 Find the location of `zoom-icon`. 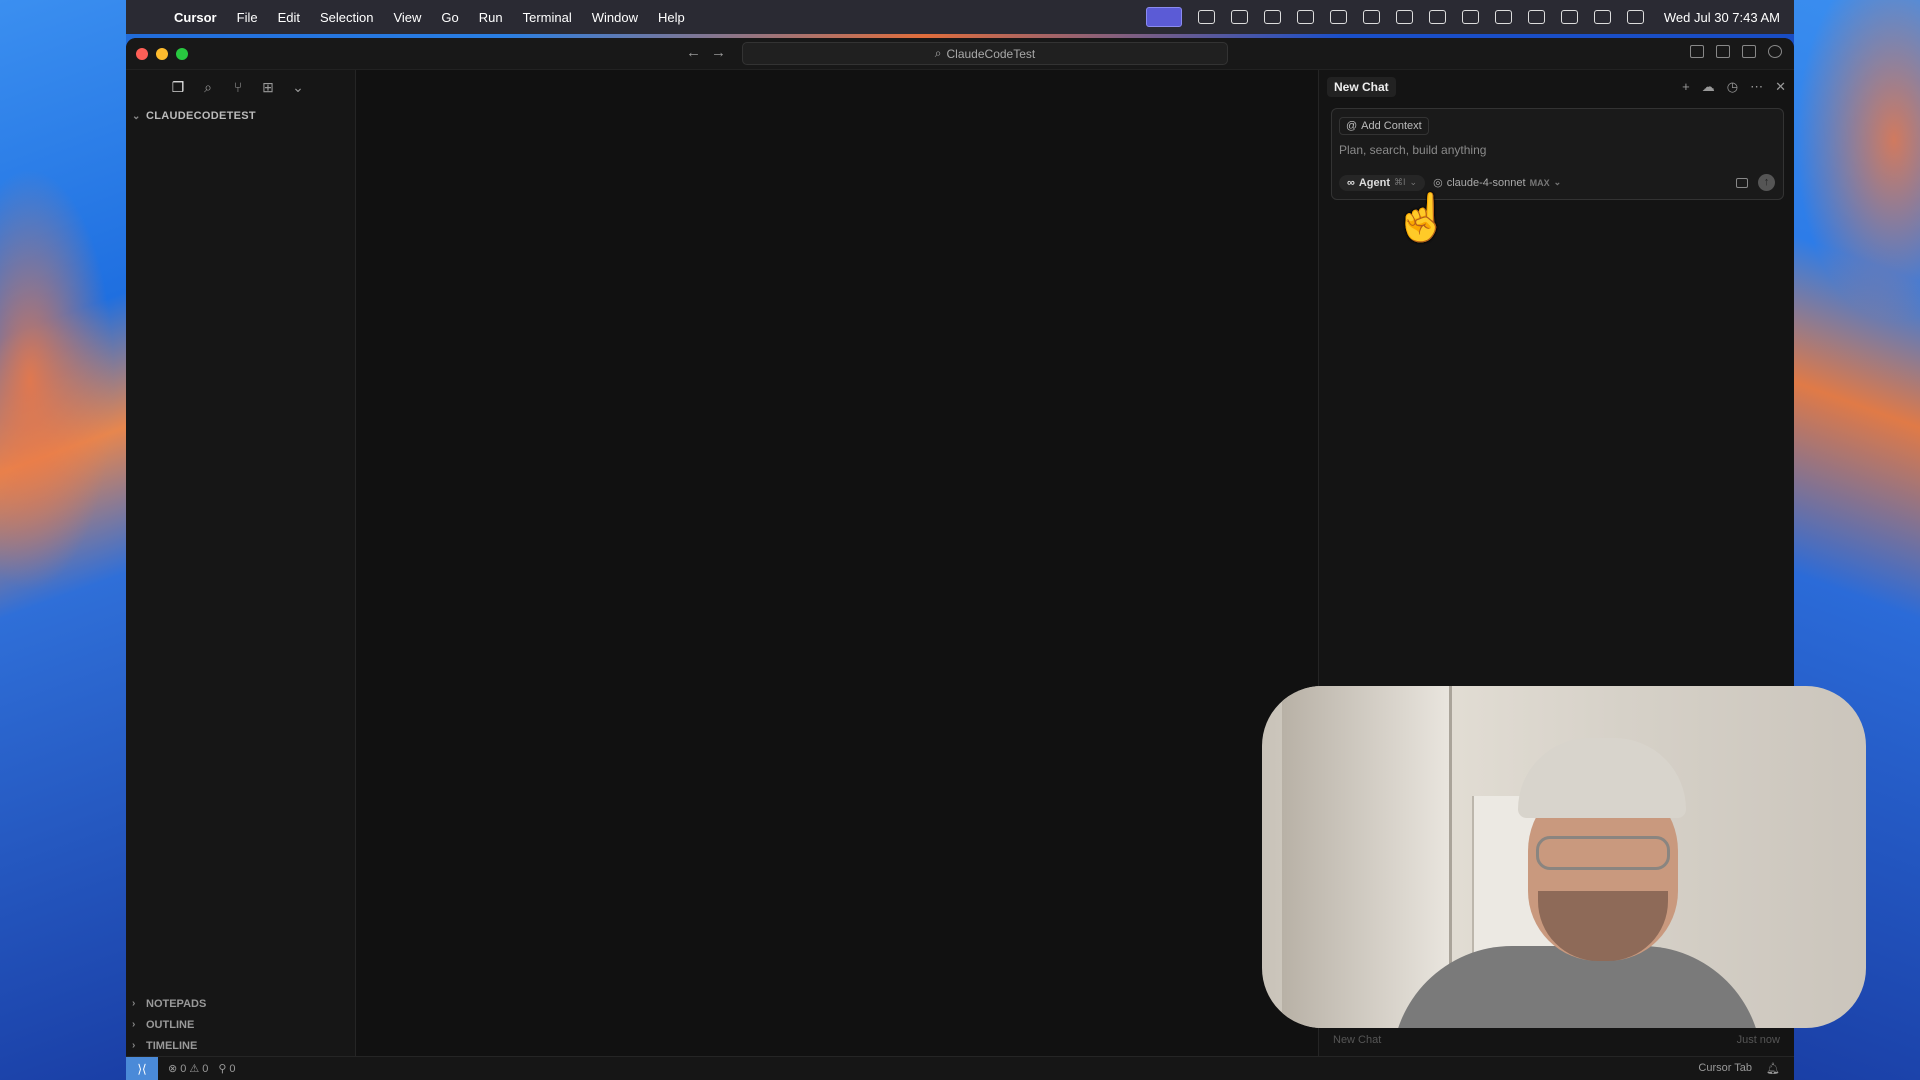

zoom-icon is located at coordinates (1272, 17).